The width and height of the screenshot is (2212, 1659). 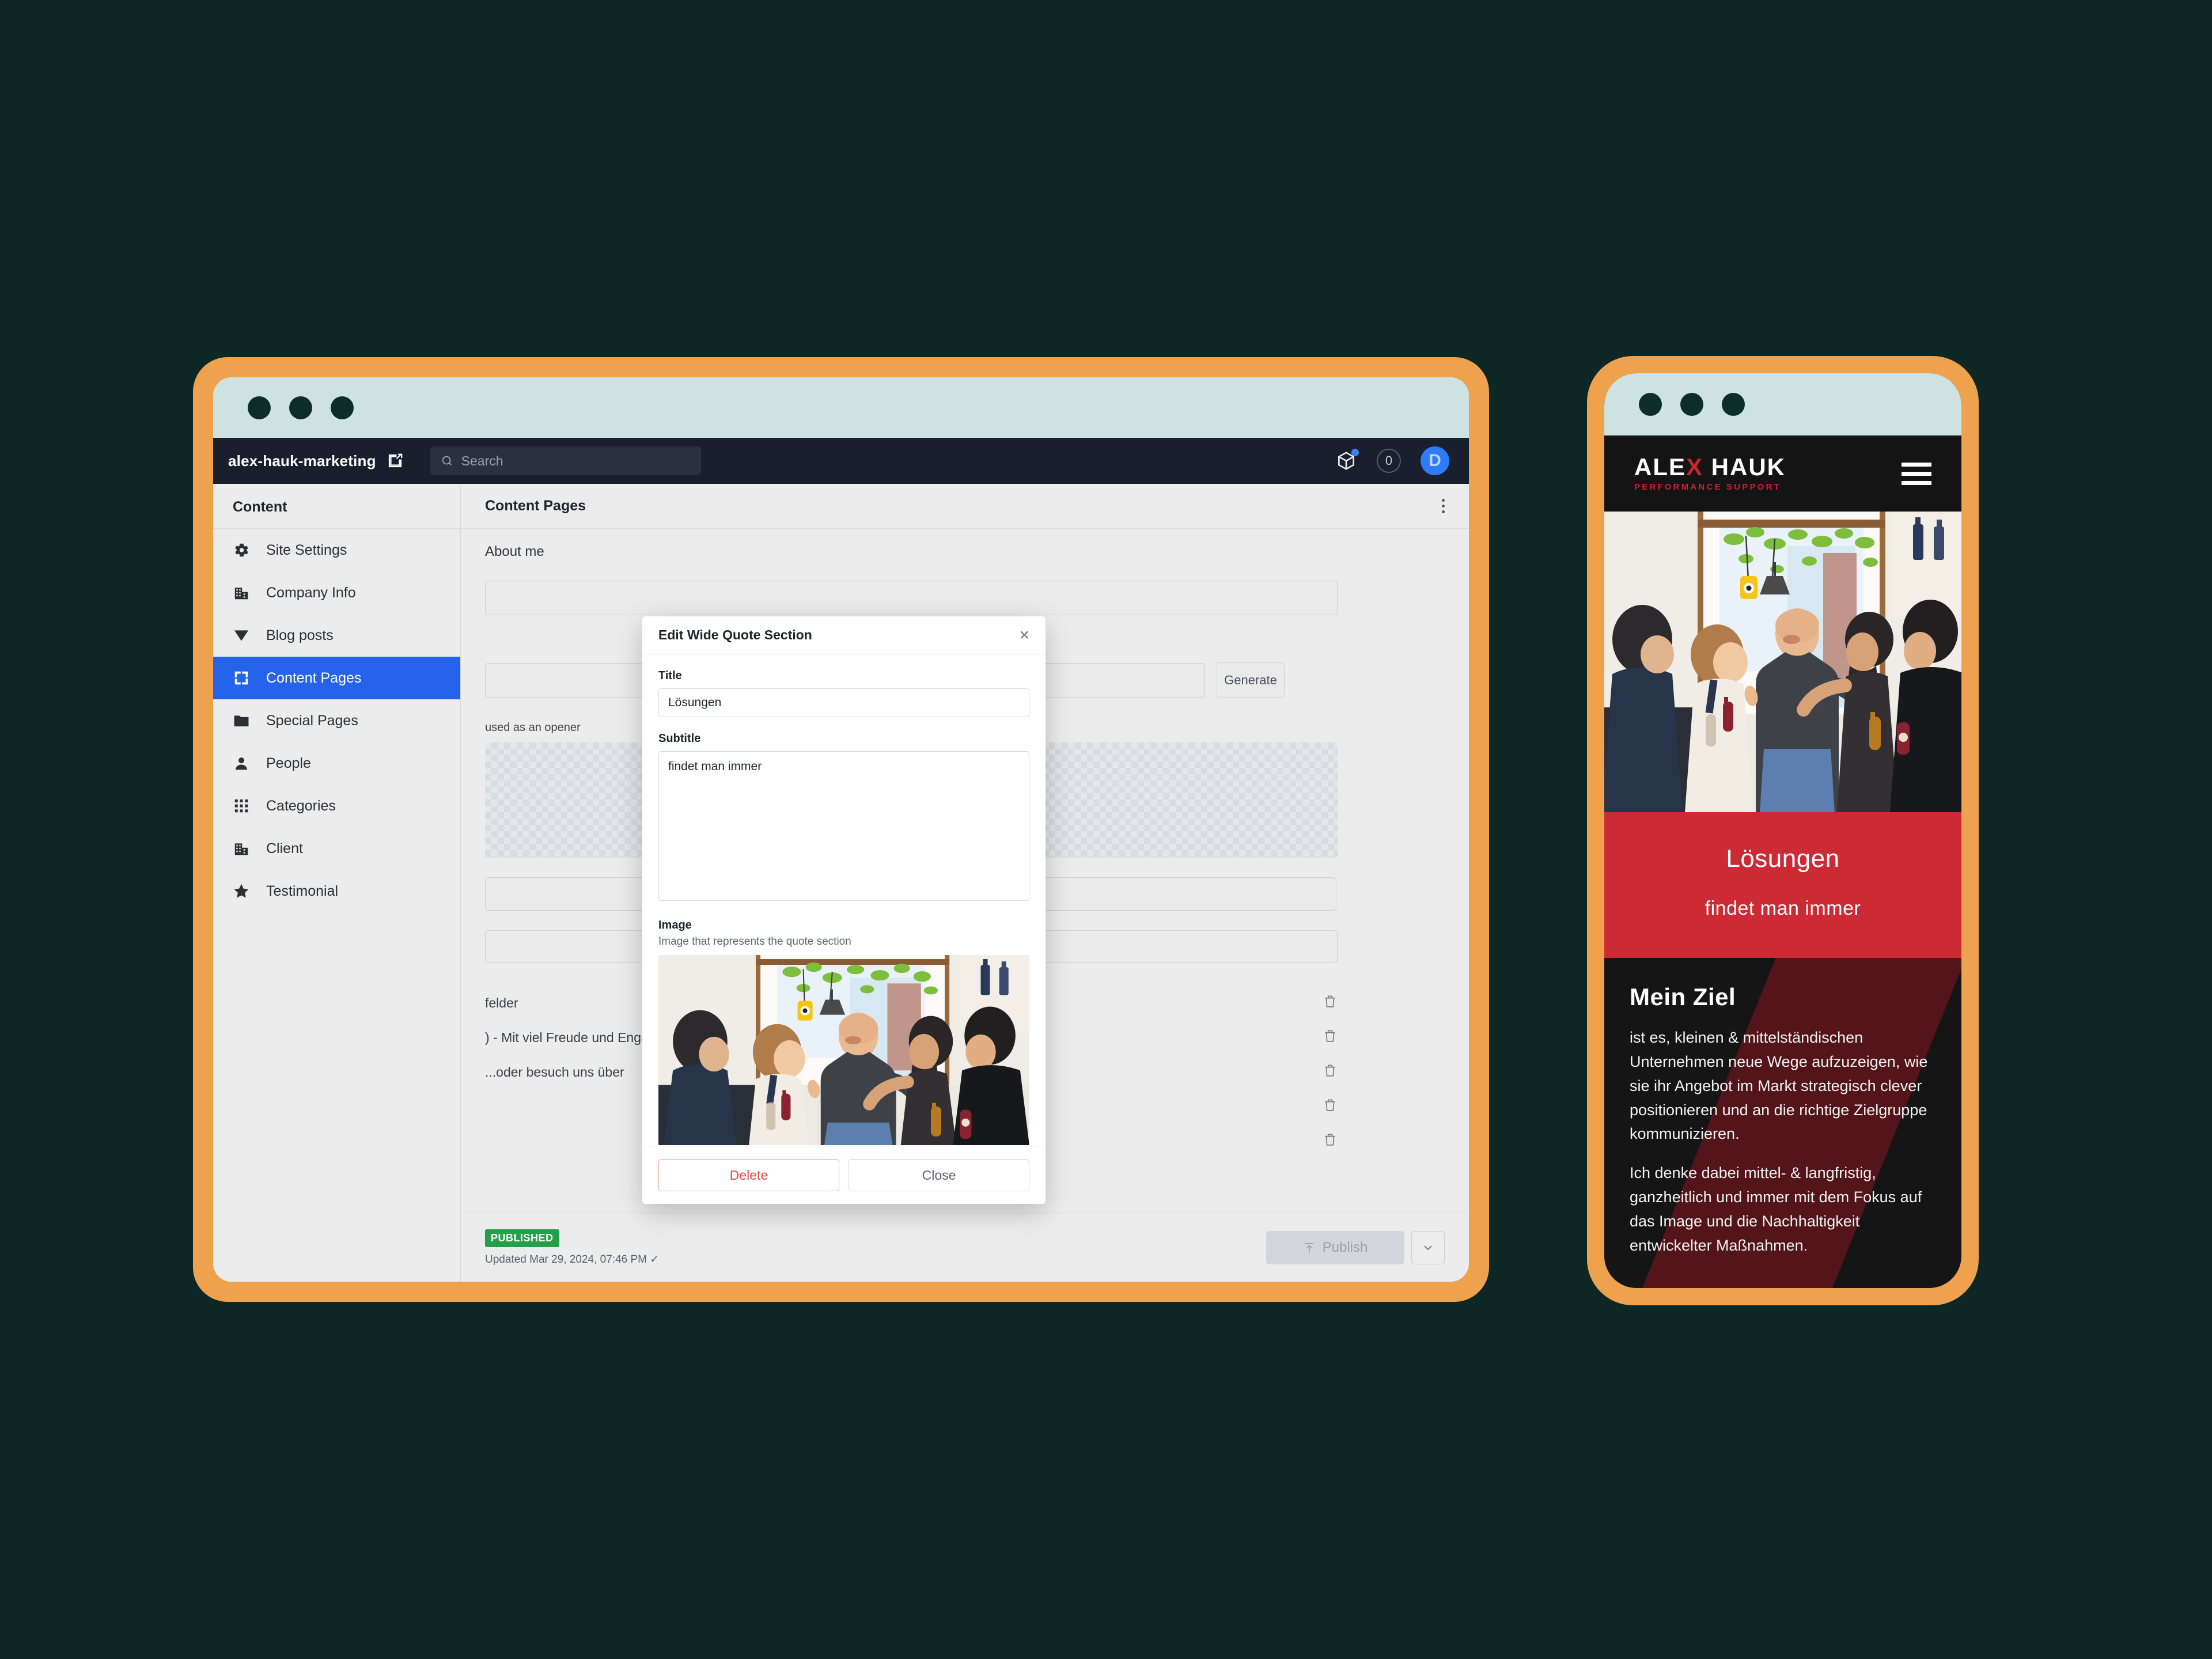 I want to click on image-preview, so click(x=843, y=1050).